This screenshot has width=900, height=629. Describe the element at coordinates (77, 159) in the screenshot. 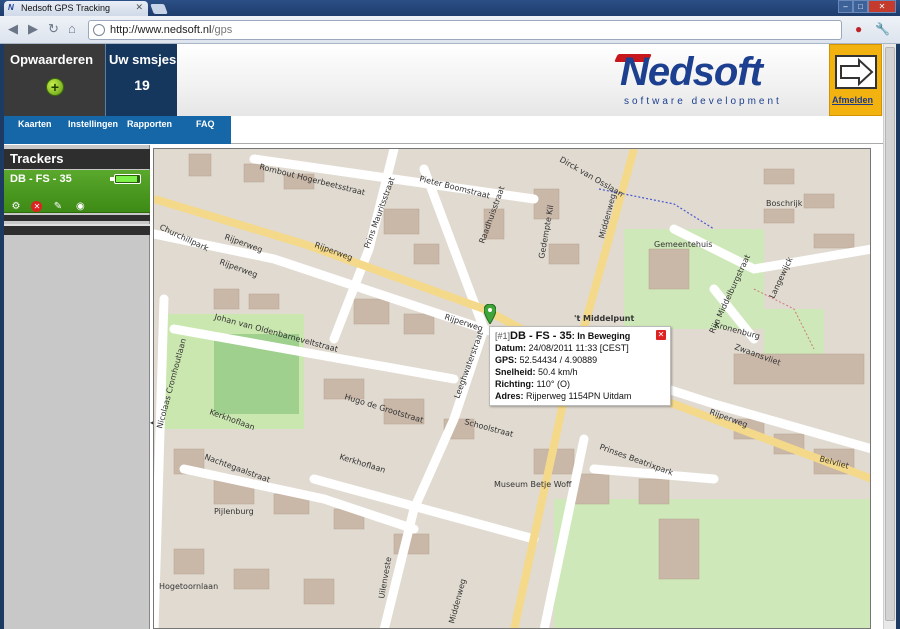

I see `trackers-title: Trackers` at that location.